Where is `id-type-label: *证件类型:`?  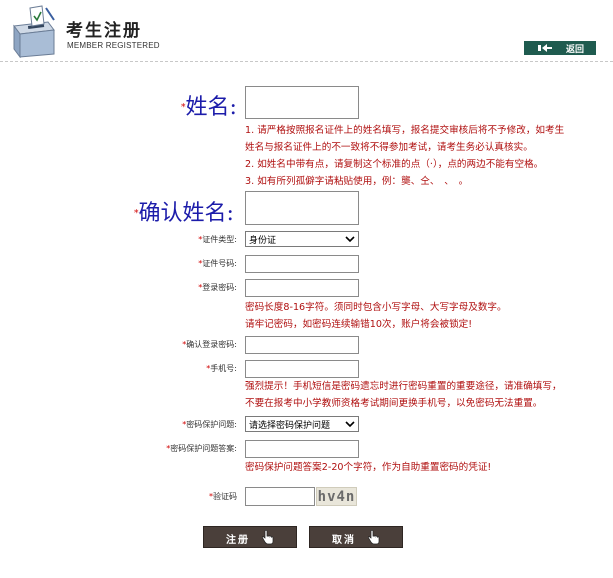
id-type-label: *证件类型: is located at coordinates (217, 239).